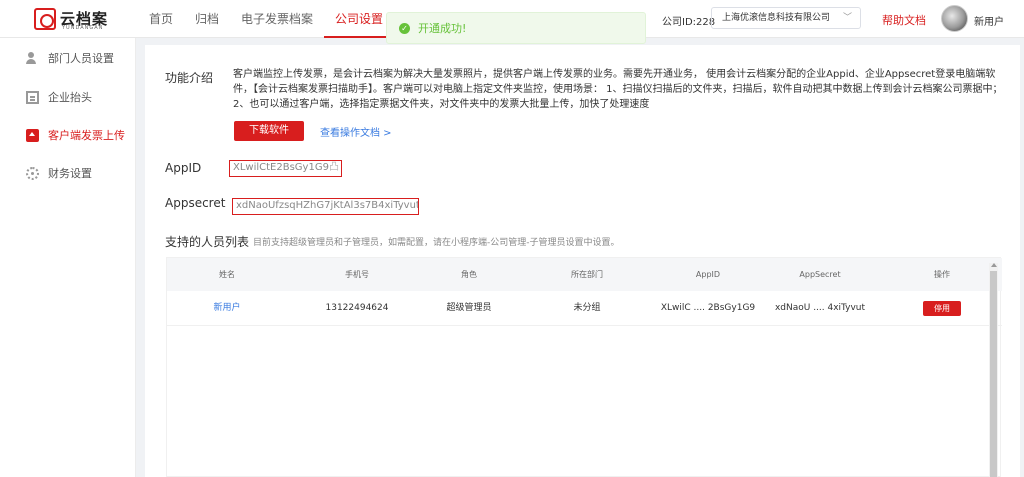  What do you see at coordinates (904, 20) in the screenshot?
I see `help-docs-link: 帮助文档` at bounding box center [904, 20].